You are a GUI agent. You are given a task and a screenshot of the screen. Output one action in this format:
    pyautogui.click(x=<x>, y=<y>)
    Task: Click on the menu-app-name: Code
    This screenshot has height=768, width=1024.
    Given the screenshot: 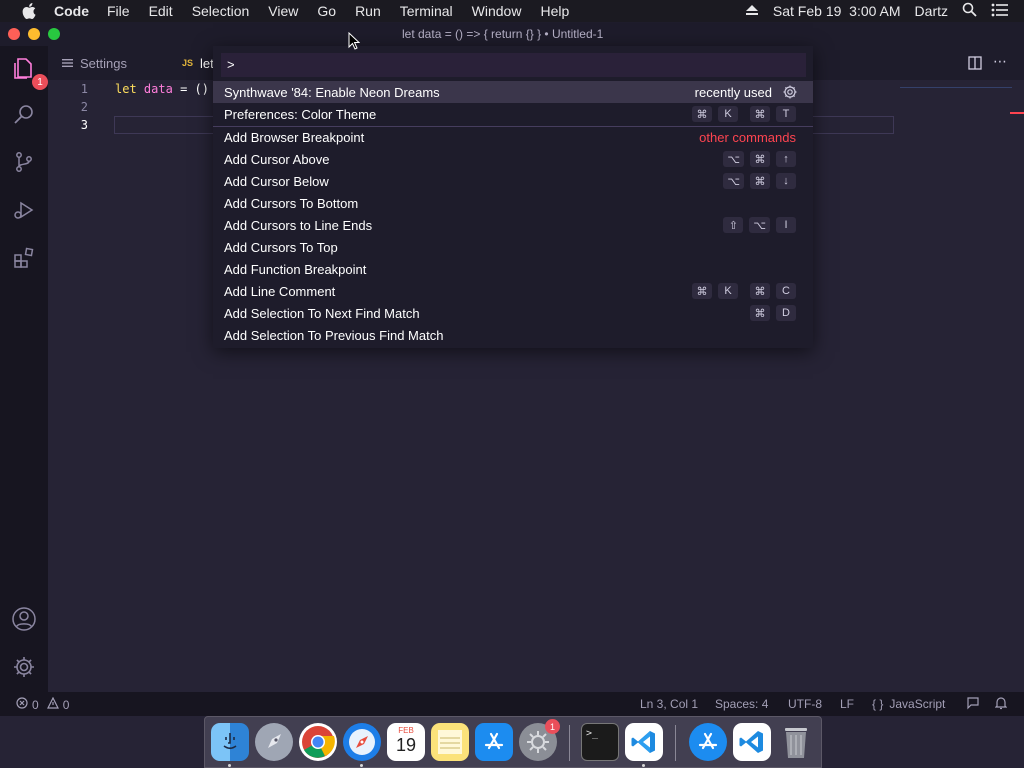 What is the action you would take?
    pyautogui.click(x=71, y=11)
    